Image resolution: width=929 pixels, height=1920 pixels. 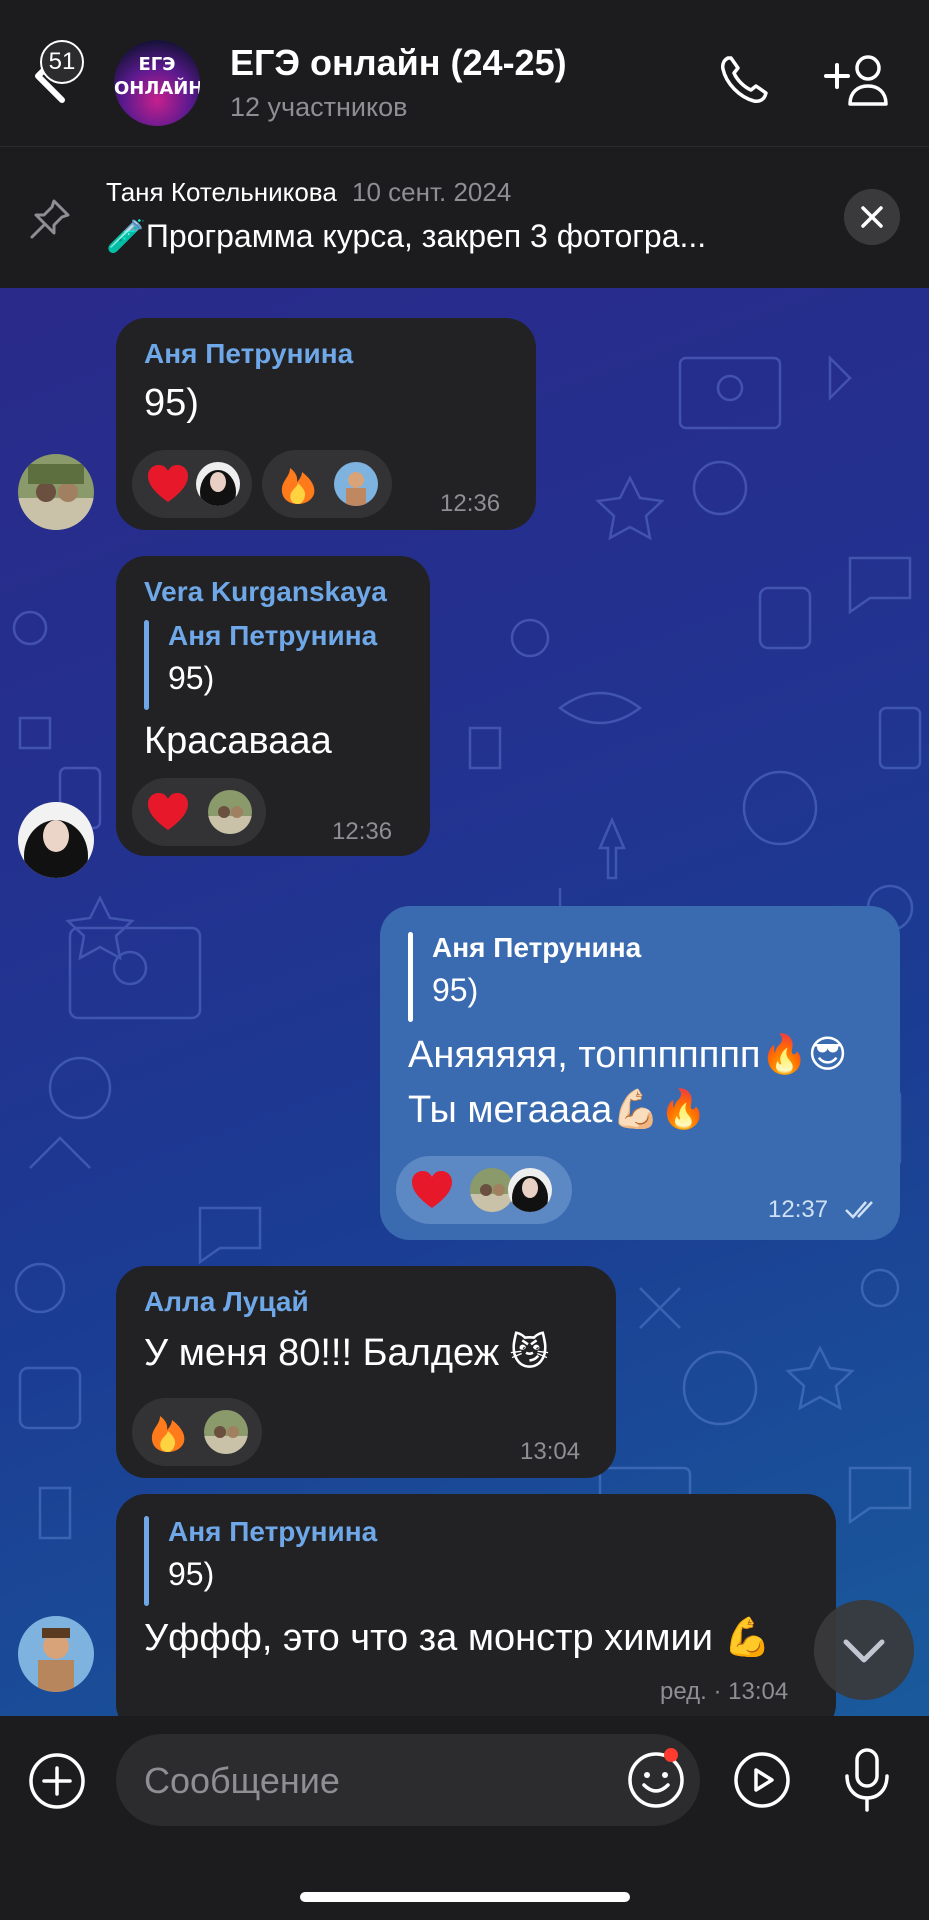 What do you see at coordinates (798, 1209) in the screenshot?
I see `message-time: 12:37` at bounding box center [798, 1209].